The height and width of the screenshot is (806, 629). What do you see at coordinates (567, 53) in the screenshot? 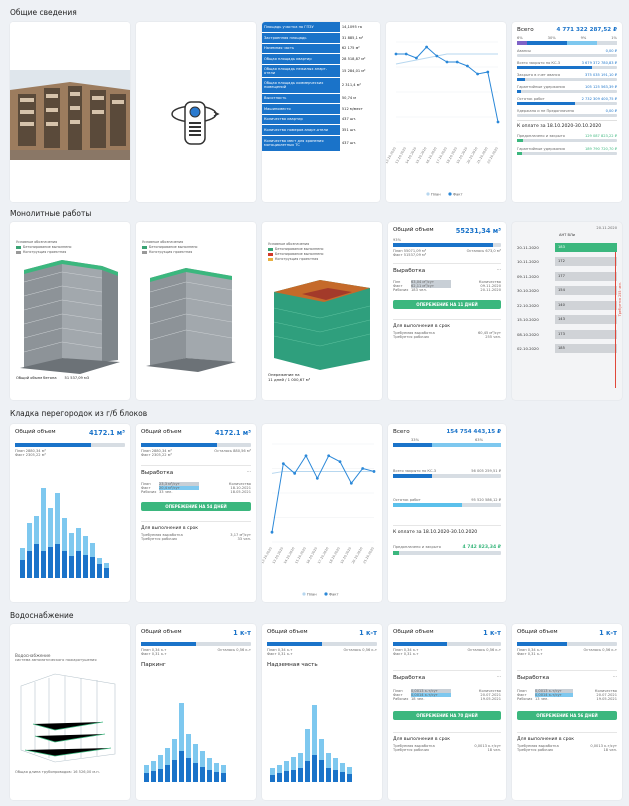
I see `finance-line: Авансы 0,00 ₽` at bounding box center [567, 53].